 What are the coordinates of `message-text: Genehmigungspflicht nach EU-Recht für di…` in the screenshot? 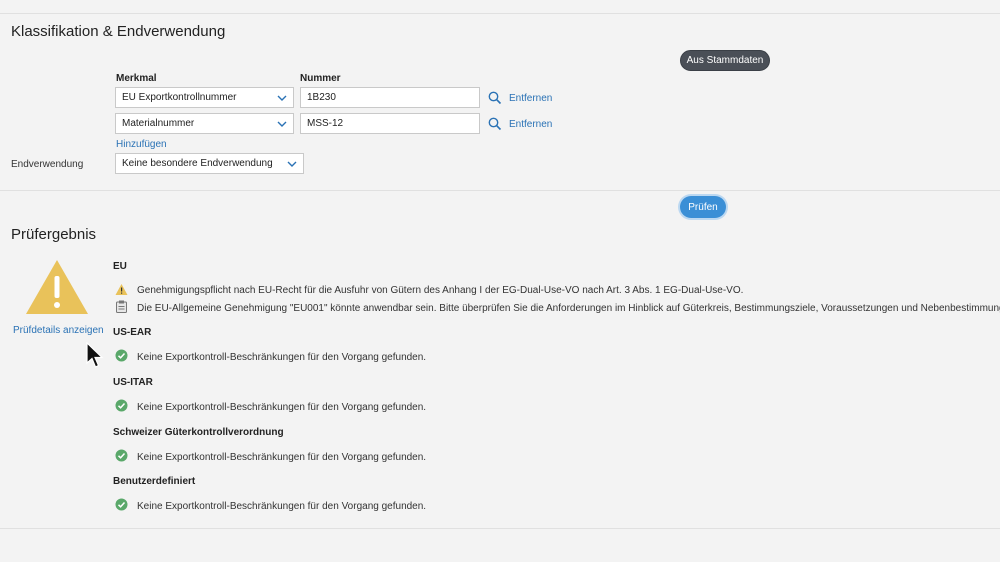 It's located at (440, 290).